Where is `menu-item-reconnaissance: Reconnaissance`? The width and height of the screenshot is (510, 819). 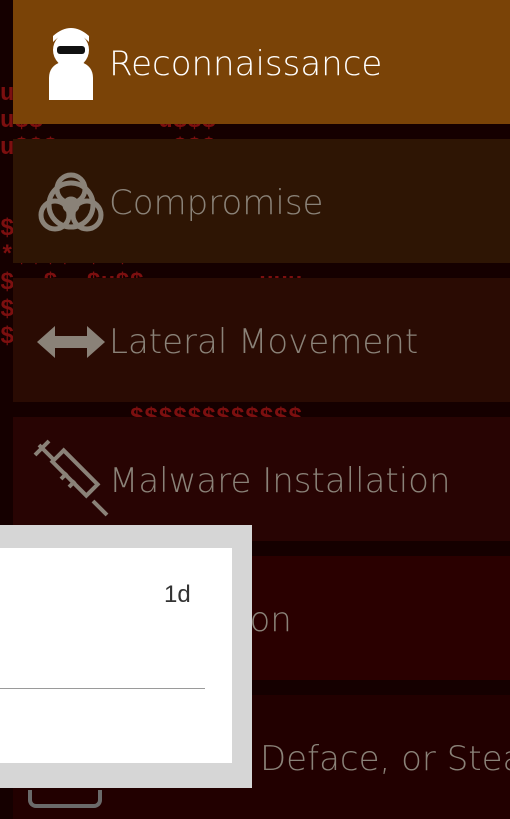
menu-item-reconnaissance: Reconnaissance is located at coordinates (261, 62).